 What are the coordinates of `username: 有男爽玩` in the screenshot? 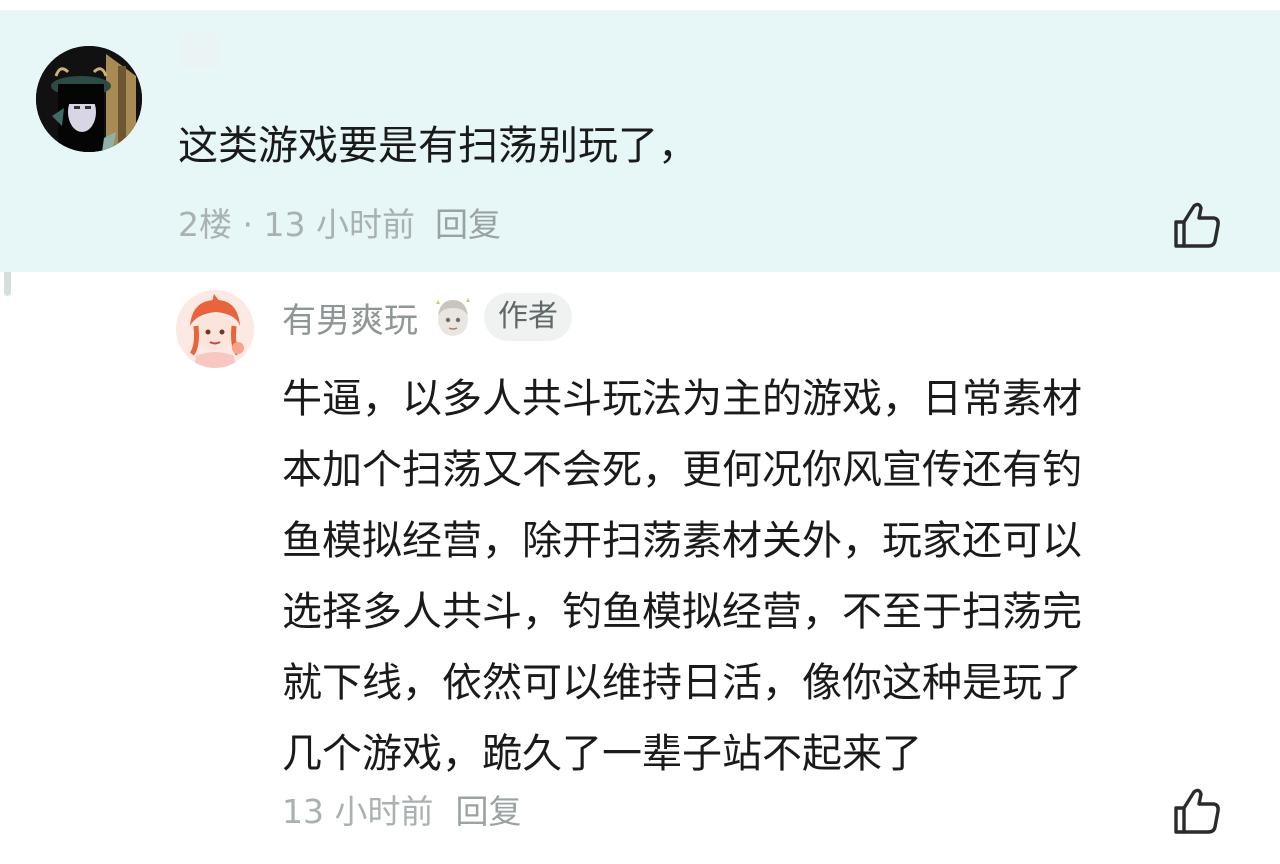 It's located at (350, 317).